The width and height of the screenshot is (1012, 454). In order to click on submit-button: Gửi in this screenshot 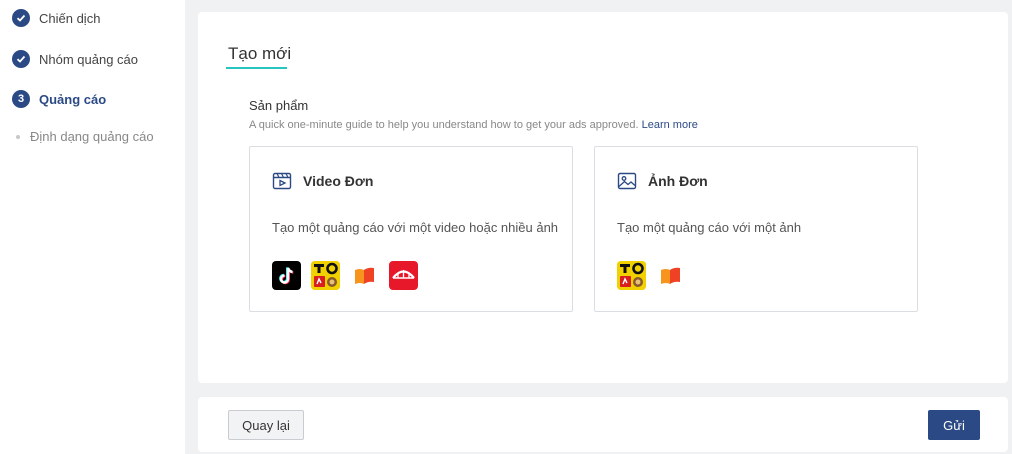, I will do `click(954, 425)`.